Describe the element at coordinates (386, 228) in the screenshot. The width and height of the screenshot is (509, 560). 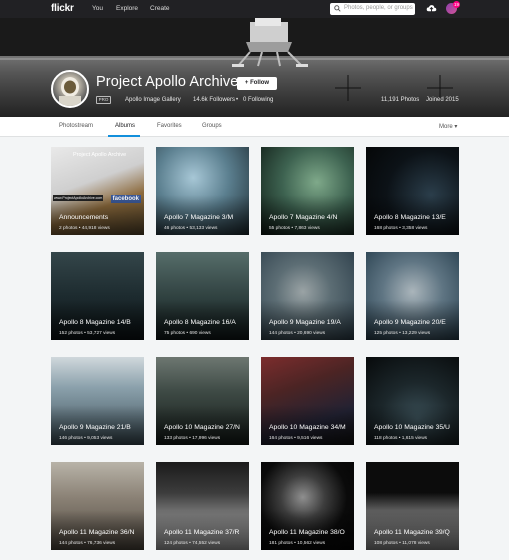
I see `album-photo-count: 168 photos` at that location.